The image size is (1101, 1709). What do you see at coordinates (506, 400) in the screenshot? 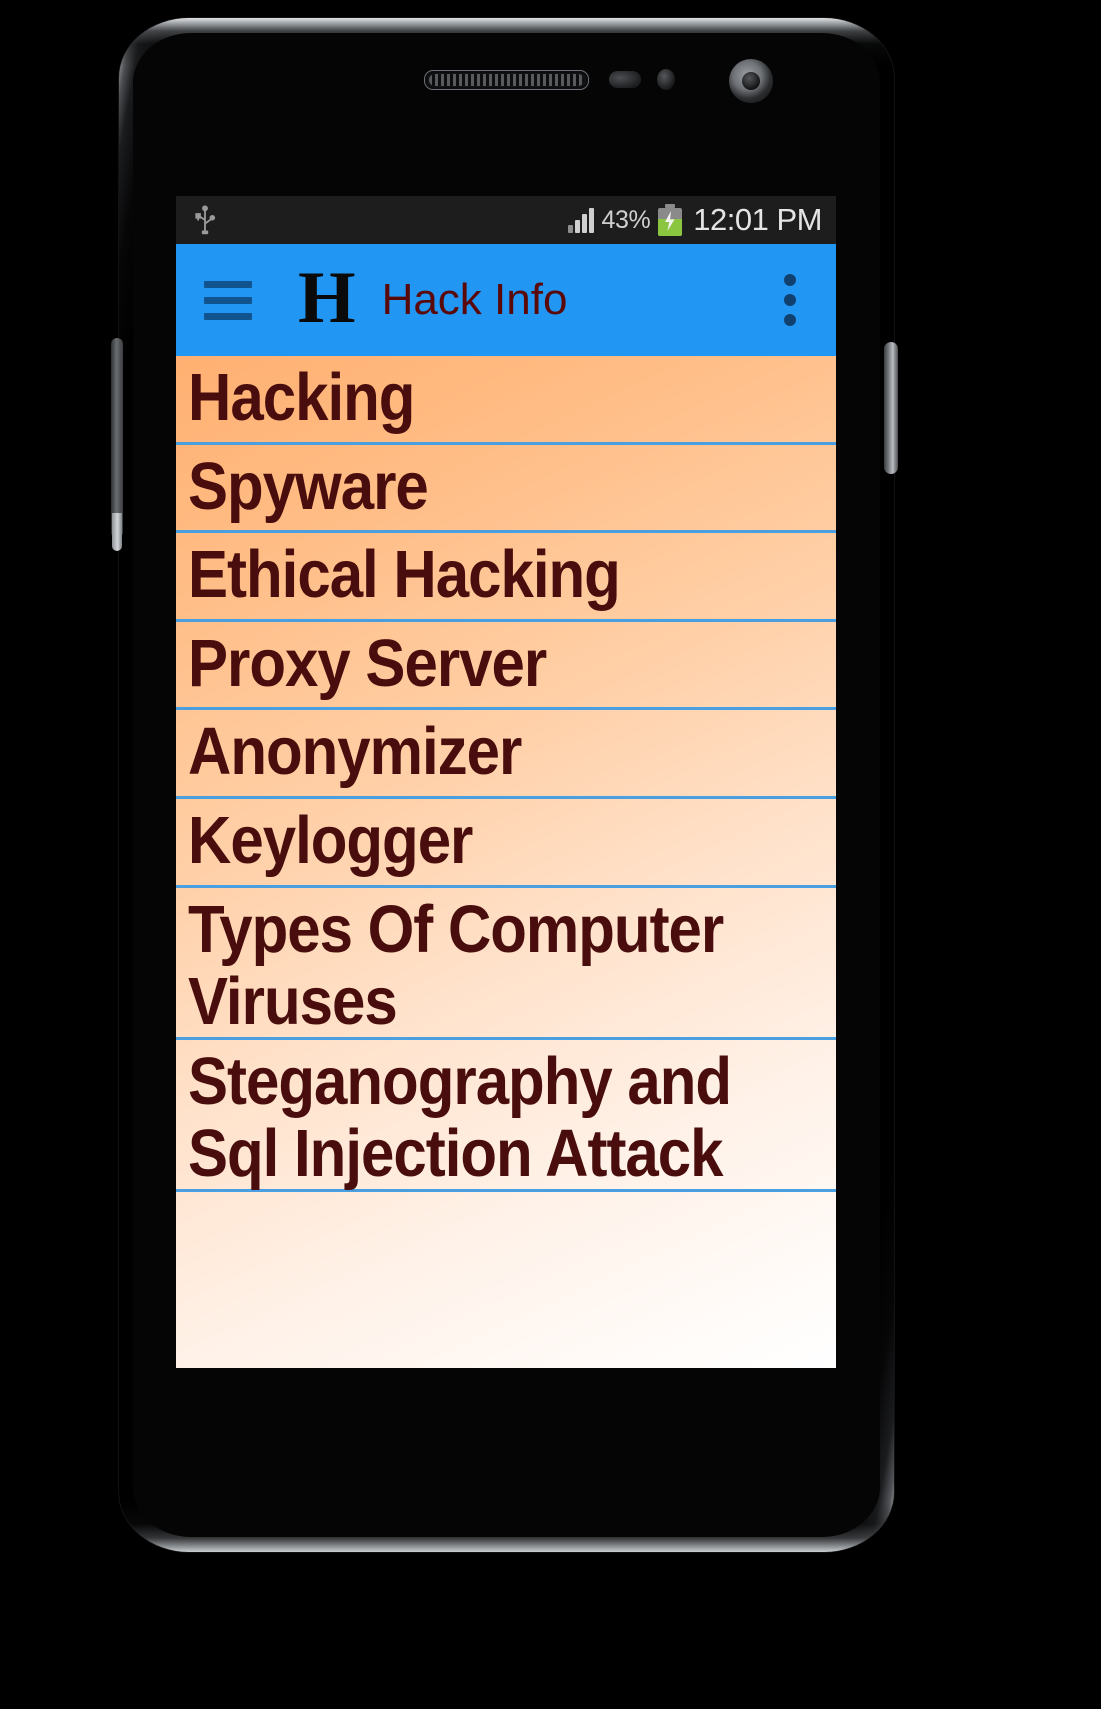
I see `list-item: Hacking` at bounding box center [506, 400].